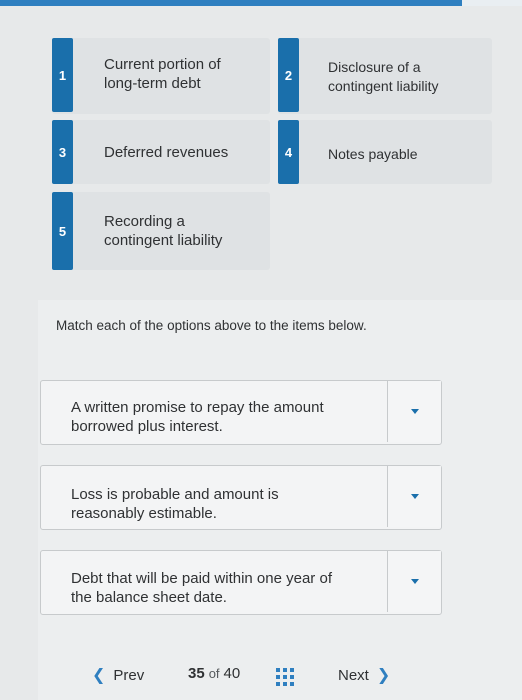 This screenshot has width=522, height=700. I want to click on page-indicator: 35 of 40, so click(214, 673).